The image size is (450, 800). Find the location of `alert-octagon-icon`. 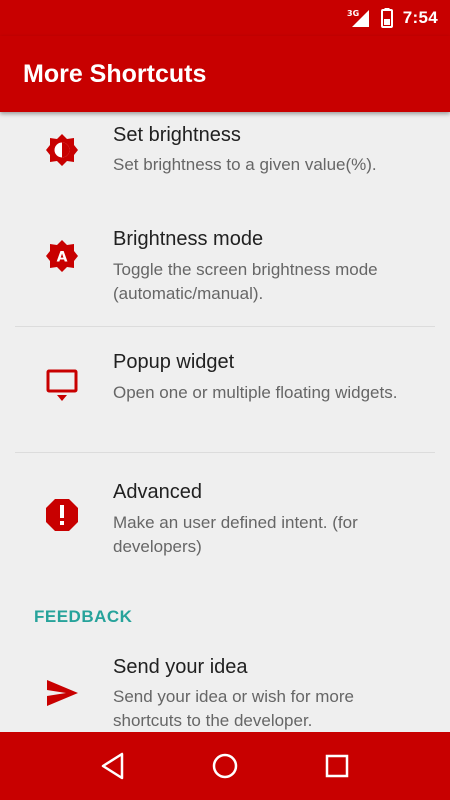

alert-octagon-icon is located at coordinates (62, 515).